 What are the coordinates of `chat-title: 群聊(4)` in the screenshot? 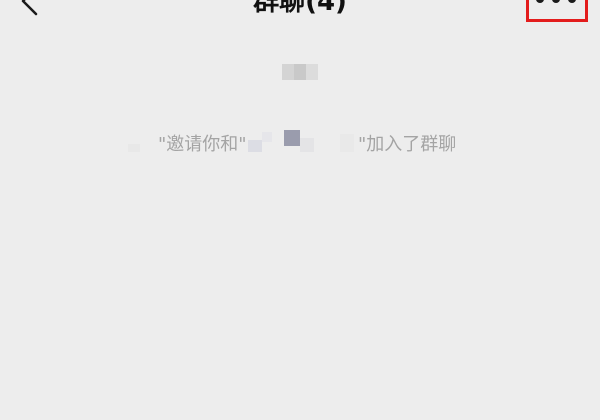 It's located at (300, 8).